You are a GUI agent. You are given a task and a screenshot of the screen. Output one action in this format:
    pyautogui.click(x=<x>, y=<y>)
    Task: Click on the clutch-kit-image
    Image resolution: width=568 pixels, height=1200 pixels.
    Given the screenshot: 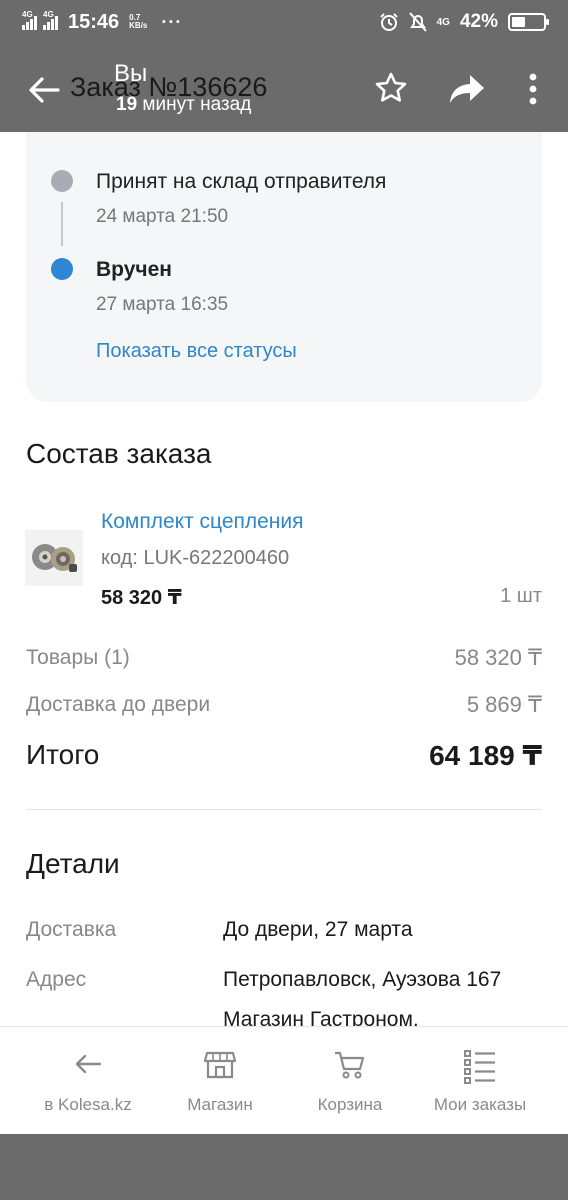 What is the action you would take?
    pyautogui.click(x=54, y=558)
    